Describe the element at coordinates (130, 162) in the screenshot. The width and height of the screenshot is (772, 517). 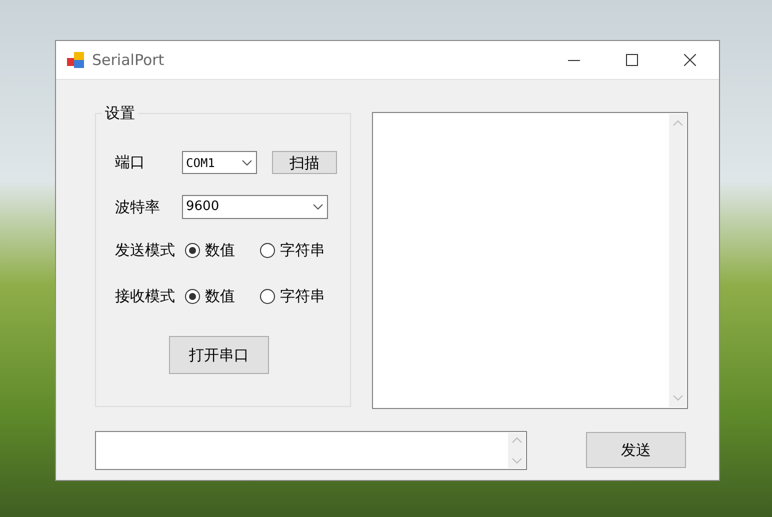
I see `port-label: 端口` at that location.